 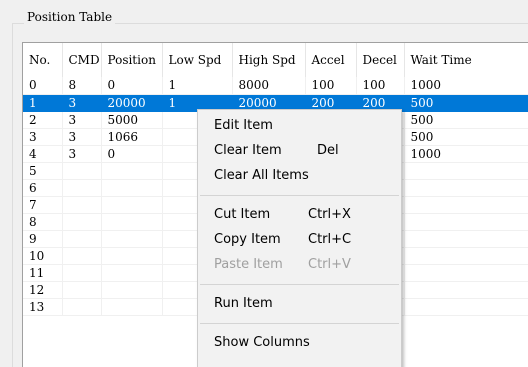 I want to click on table-cell: 2, so click(x=43, y=120).